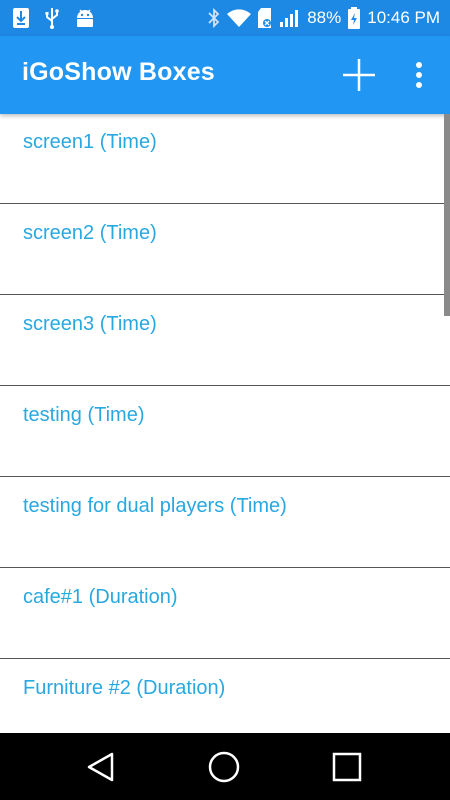  Describe the element at coordinates (90, 142) in the screenshot. I see `list-item-label: screen1 (Time)` at that location.